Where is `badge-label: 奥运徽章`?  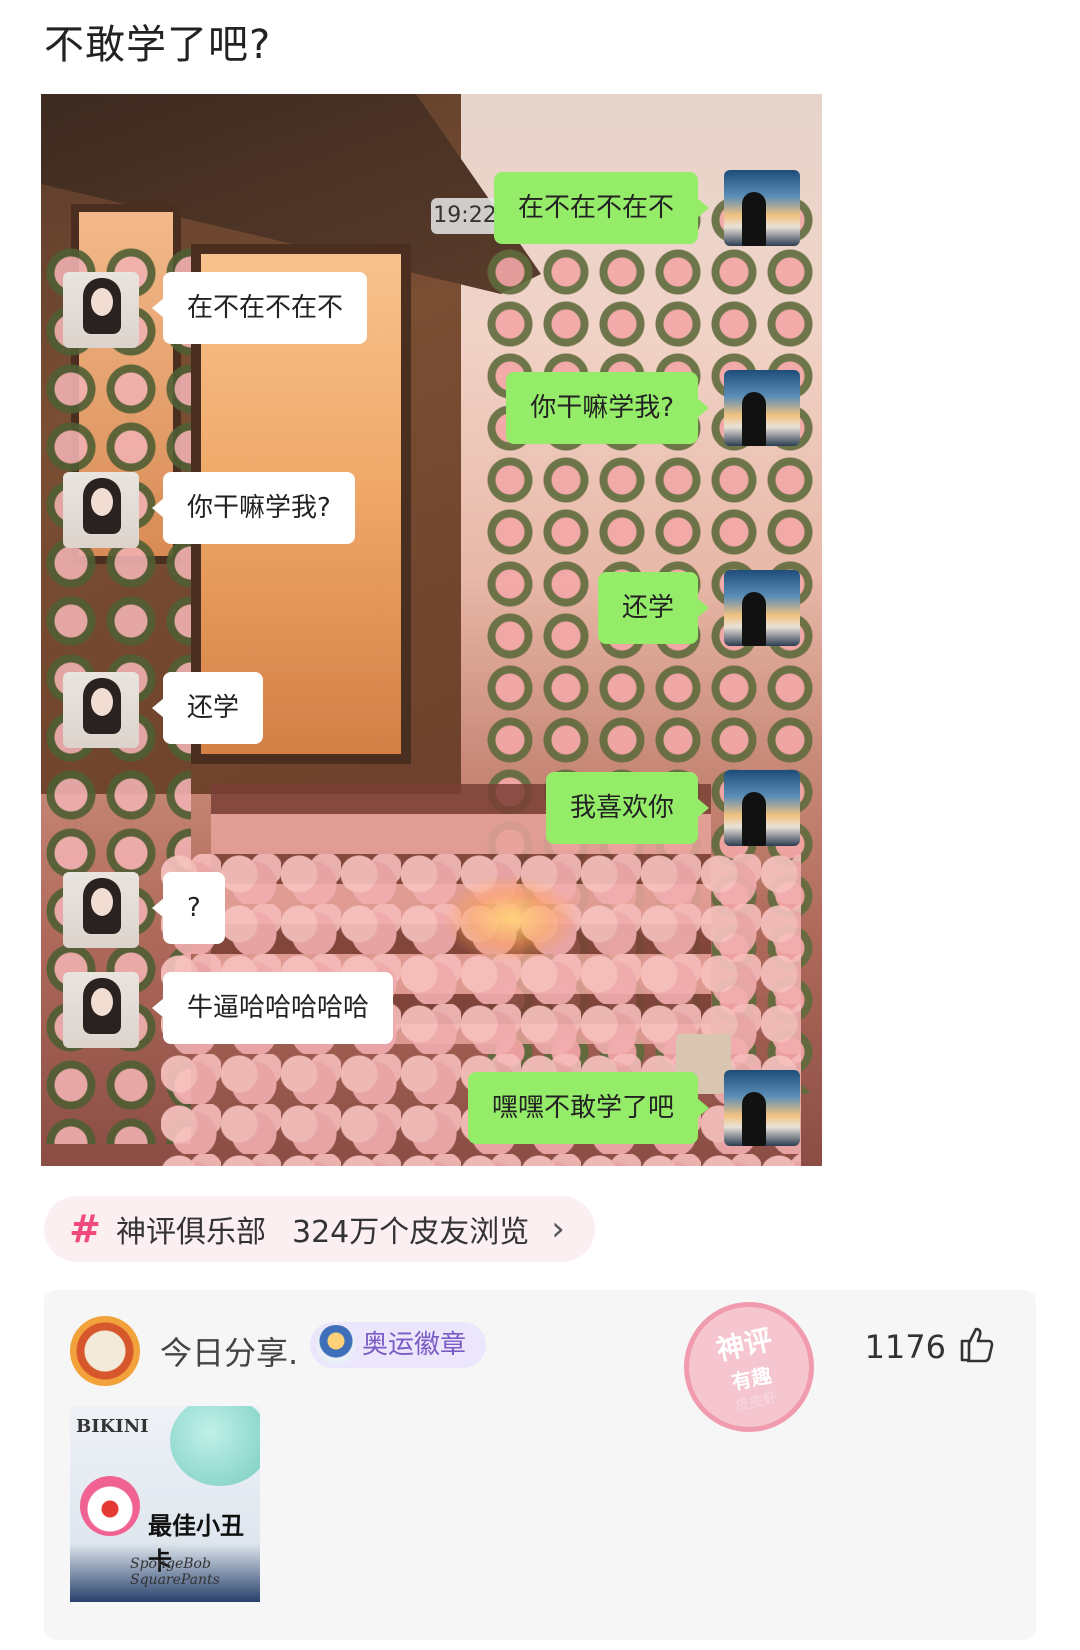 badge-label: 奥运徽章 is located at coordinates (414, 1345).